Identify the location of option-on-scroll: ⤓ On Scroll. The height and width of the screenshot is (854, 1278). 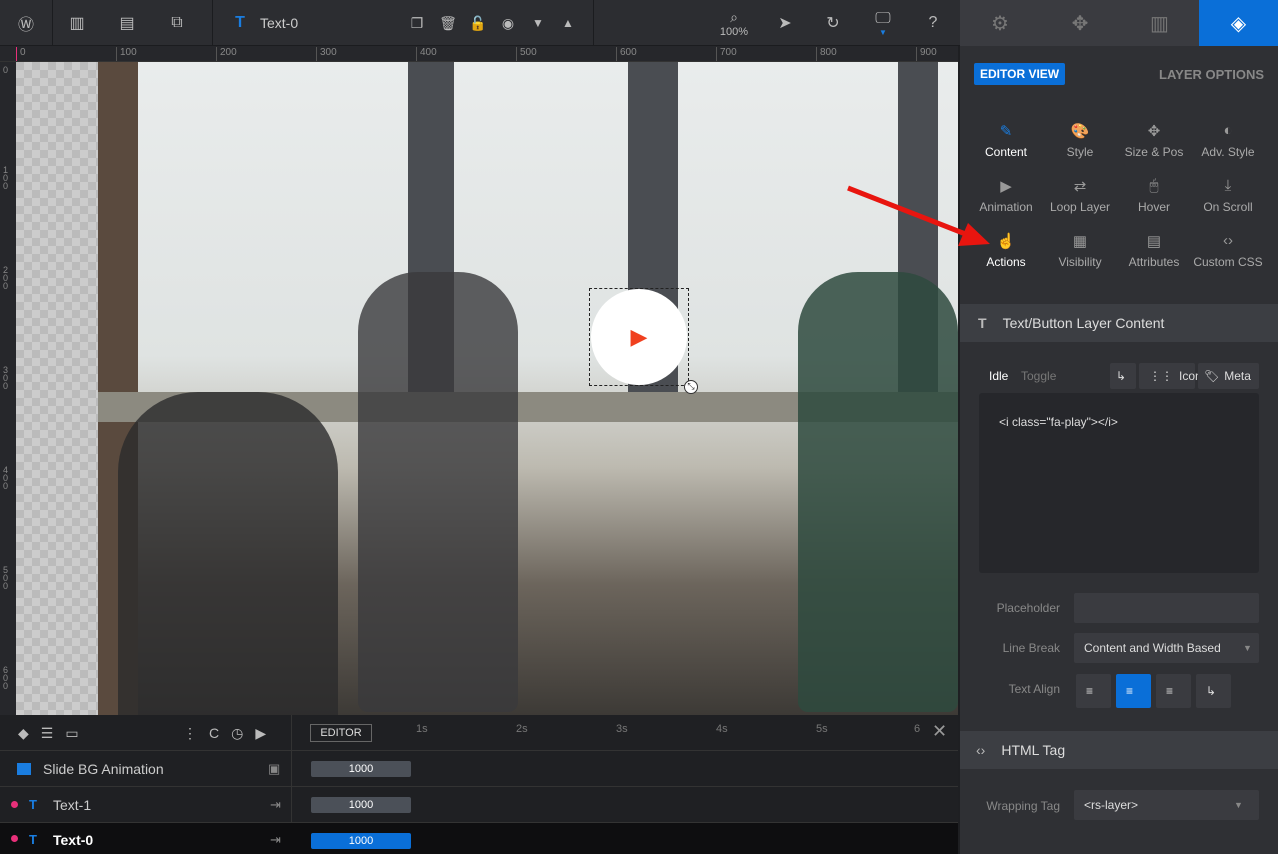
(1228, 195).